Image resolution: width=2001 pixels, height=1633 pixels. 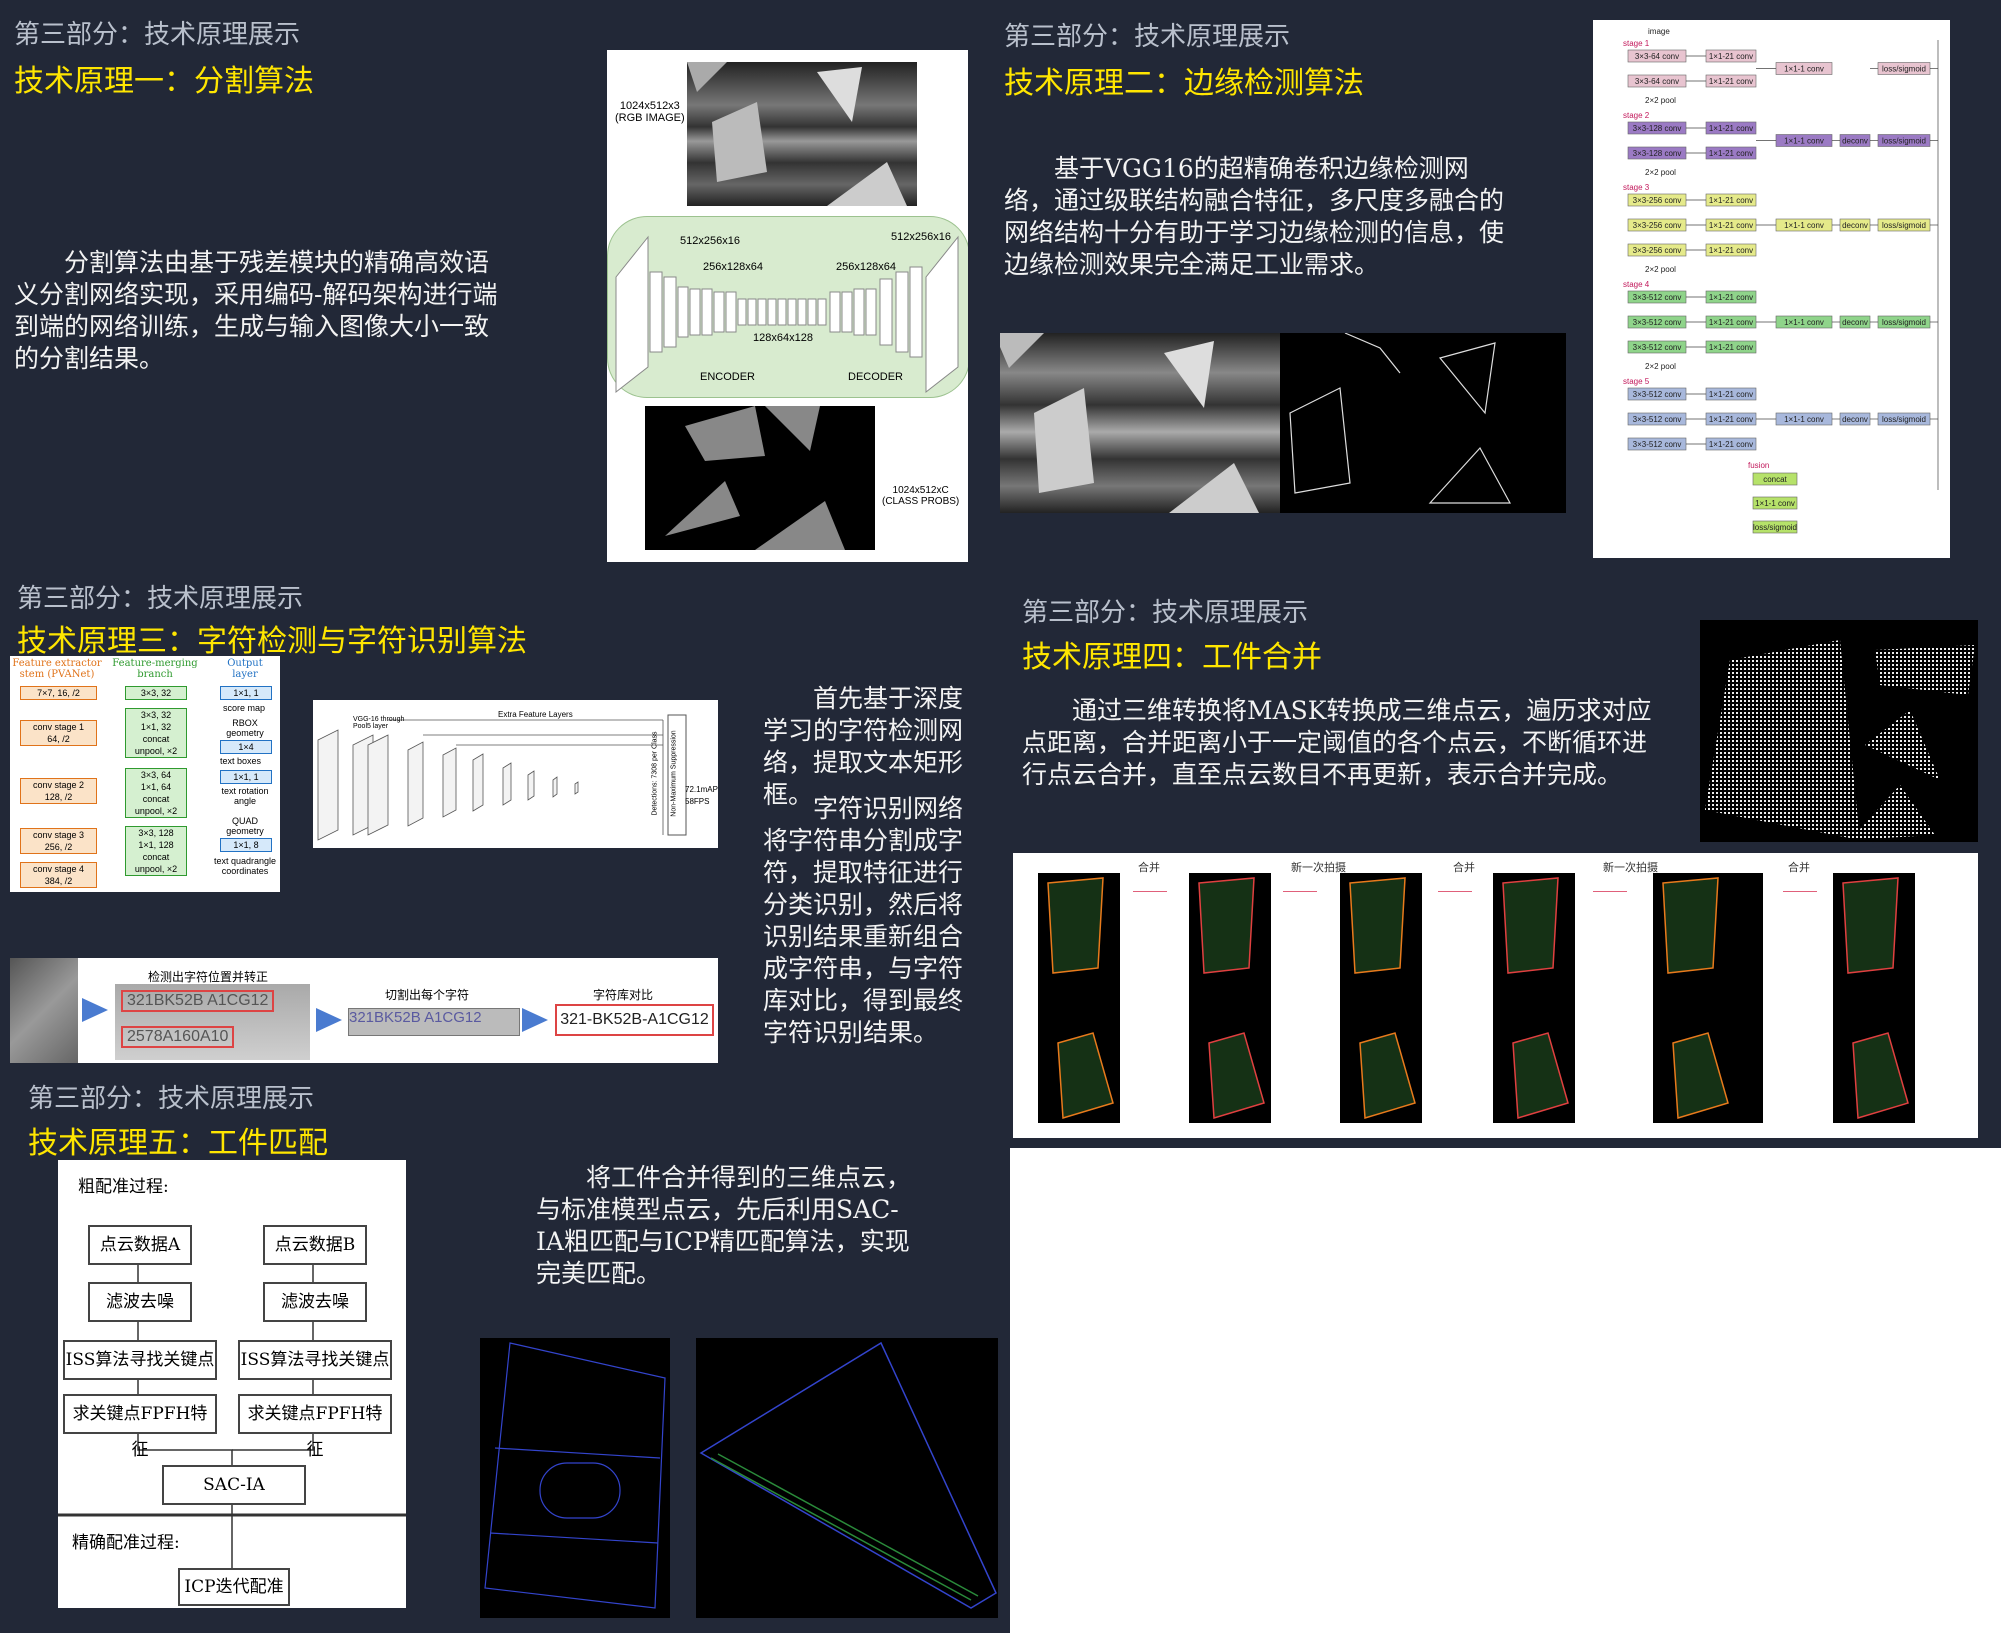 I want to click on ssd-fps: 58FPS, so click(x=697, y=801).